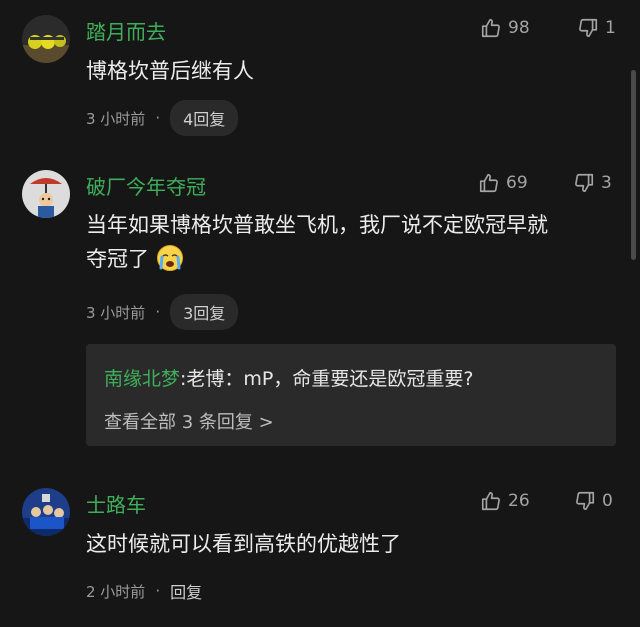 The image size is (640, 627). I want to click on sub-reply-username: 南缘北梦, so click(142, 379).